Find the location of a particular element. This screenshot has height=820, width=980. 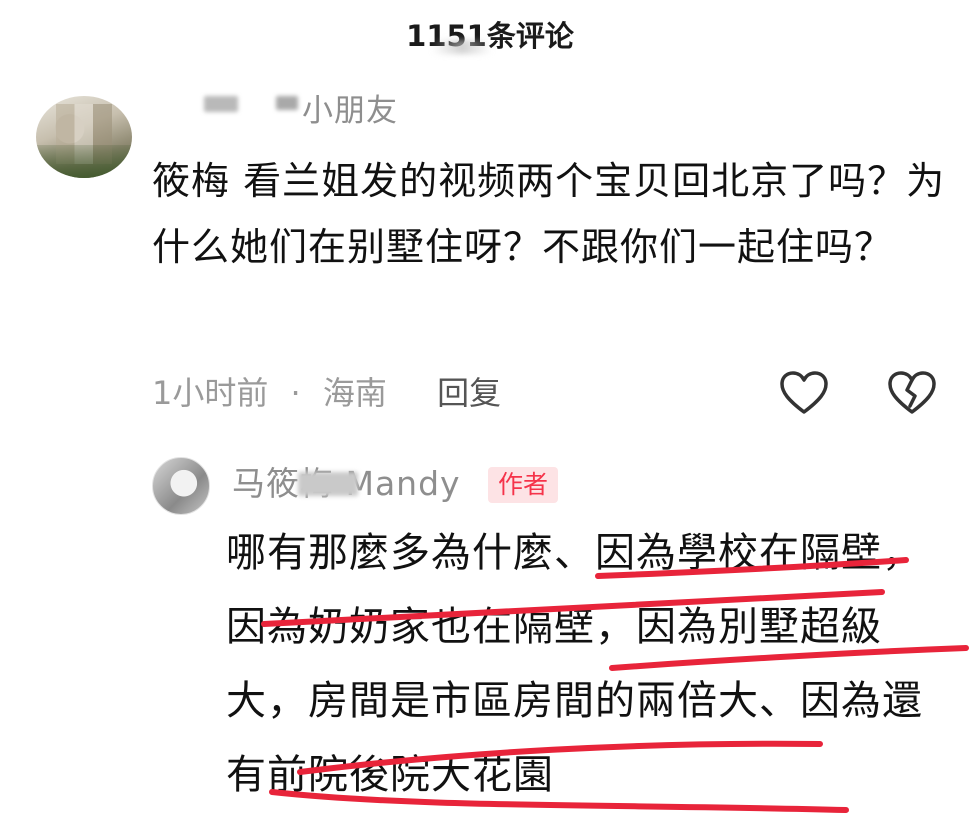

dislike-button is located at coordinates (912, 394).